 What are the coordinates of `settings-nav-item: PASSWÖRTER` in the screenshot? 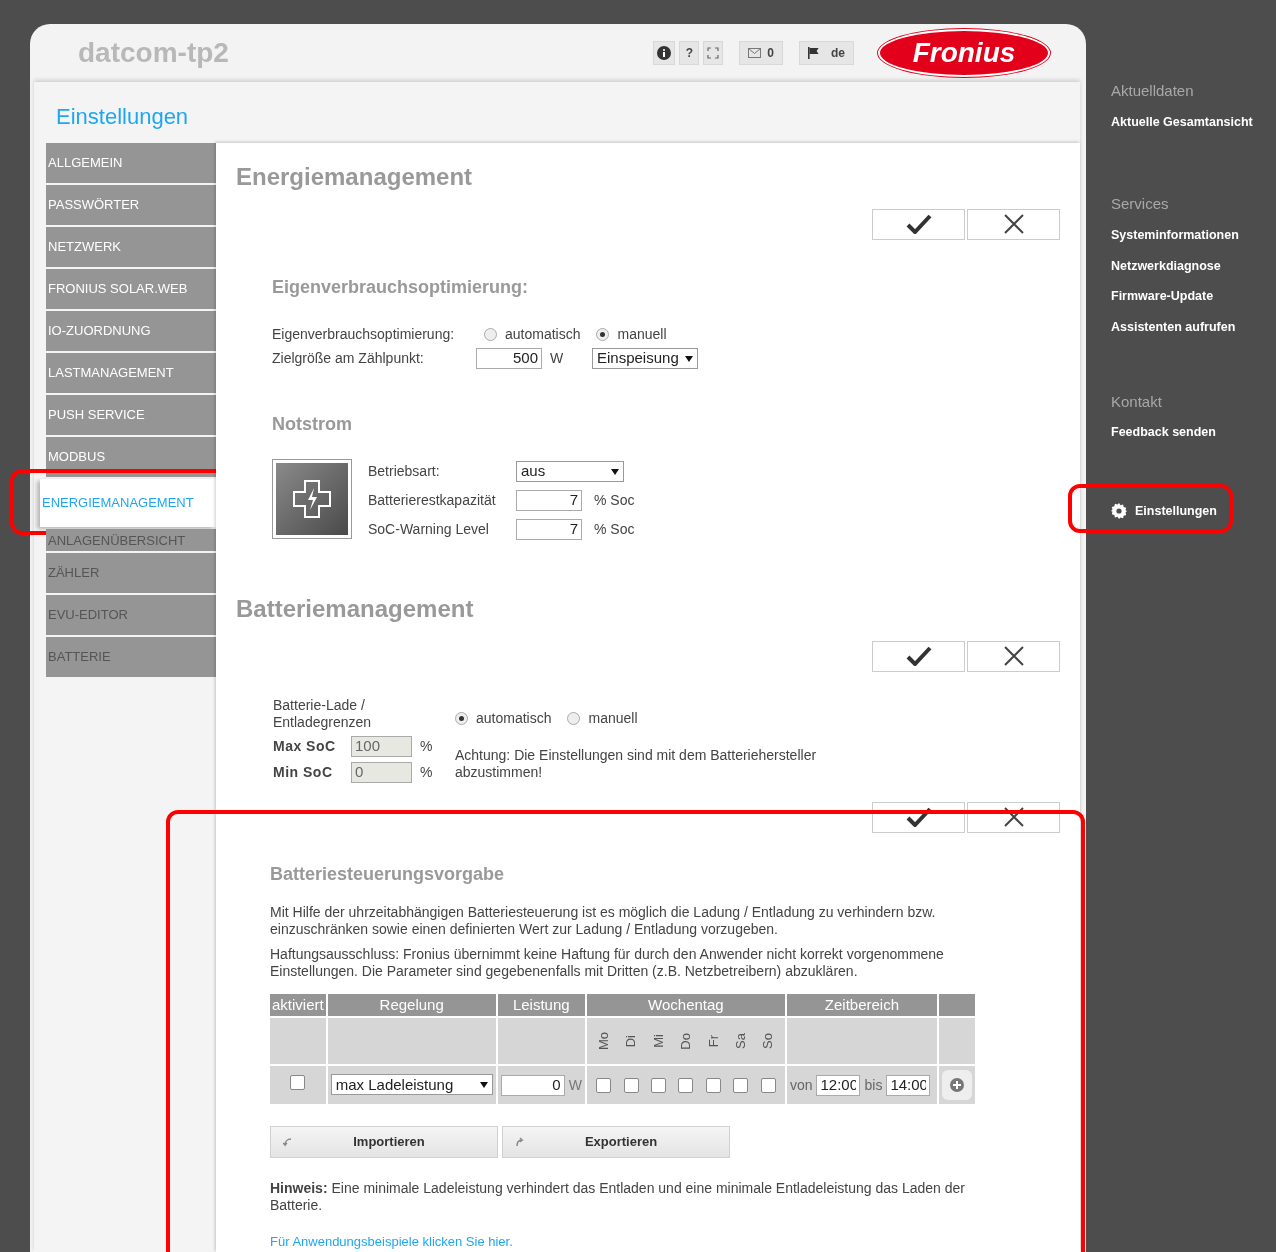 It's located at (131, 204).